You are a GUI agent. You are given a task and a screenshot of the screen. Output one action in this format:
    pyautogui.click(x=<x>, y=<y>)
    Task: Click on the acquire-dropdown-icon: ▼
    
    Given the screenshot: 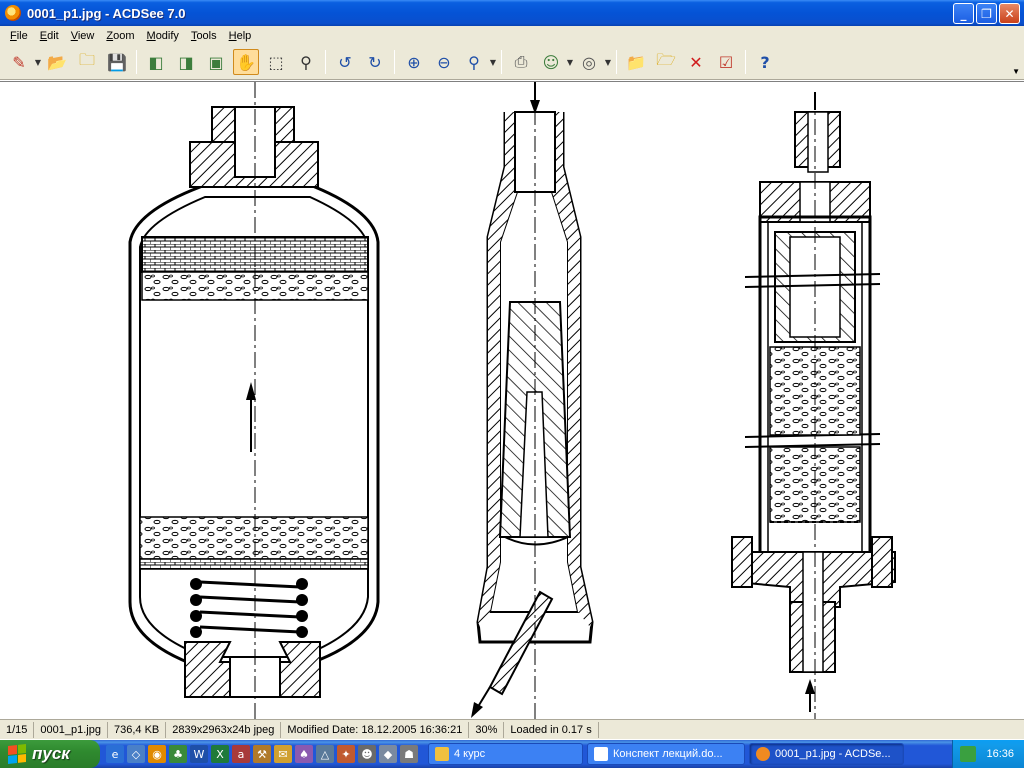 What is the action you would take?
    pyautogui.click(x=38, y=62)
    